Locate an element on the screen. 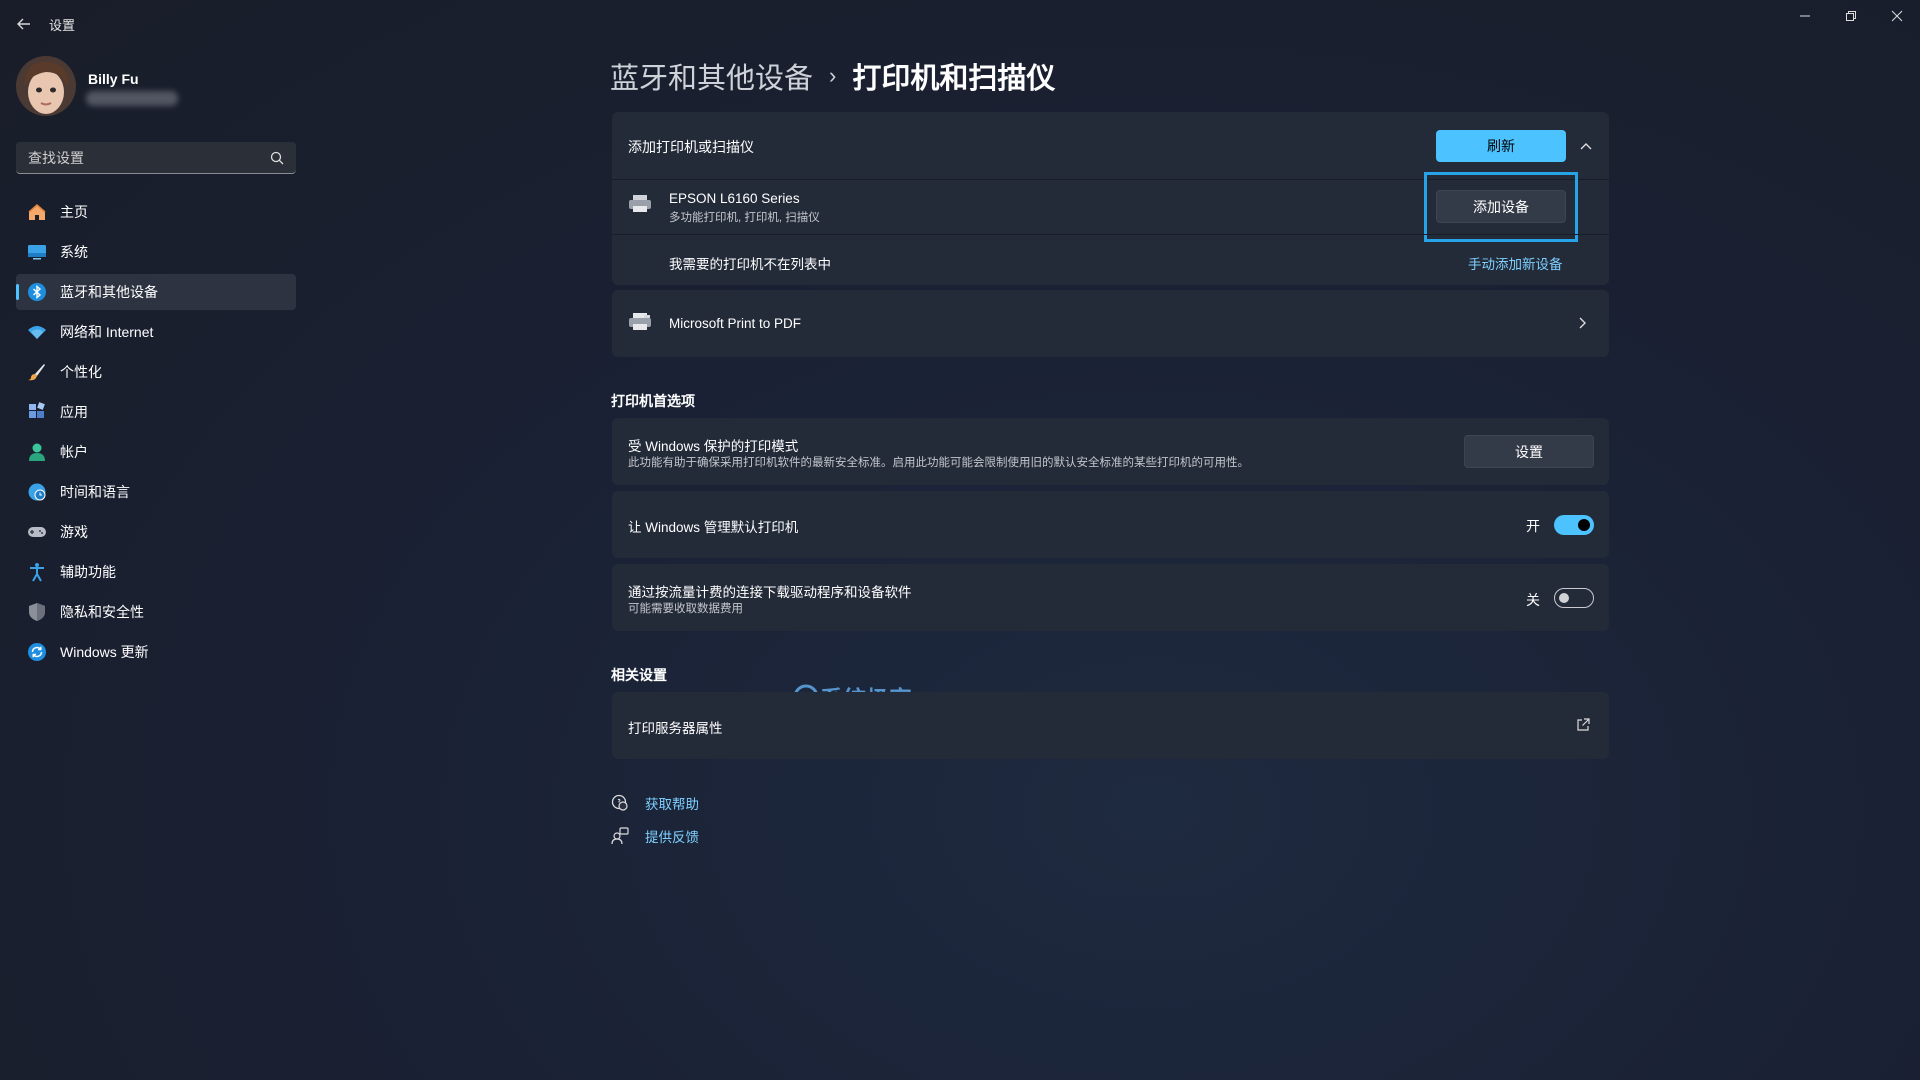  app-title: 设置 is located at coordinates (62, 25).